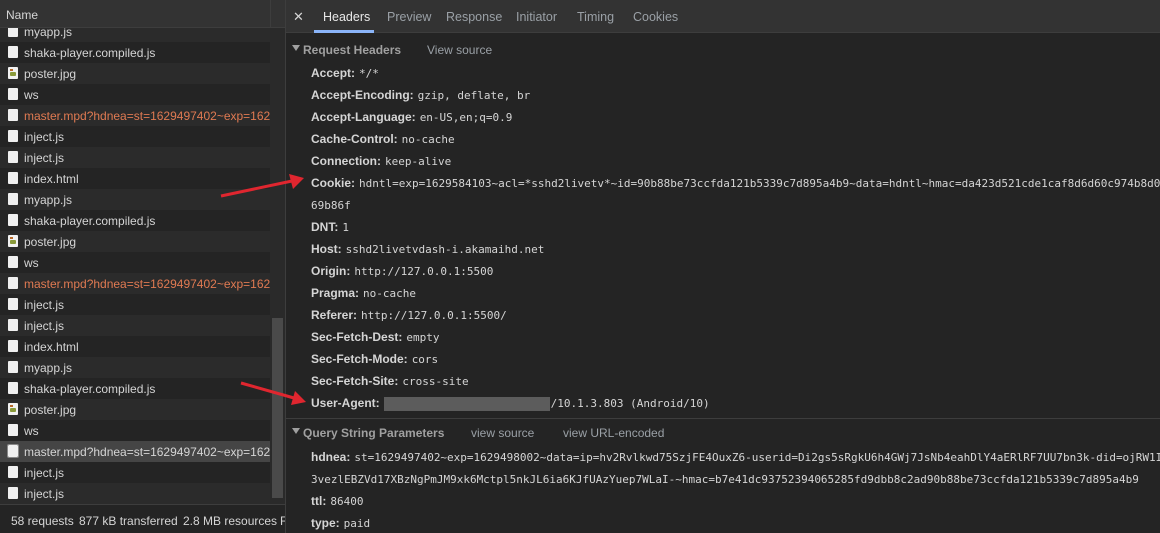 This screenshot has height=533, width=1160. I want to click on request-headers-title: Request Headers, so click(352, 50).